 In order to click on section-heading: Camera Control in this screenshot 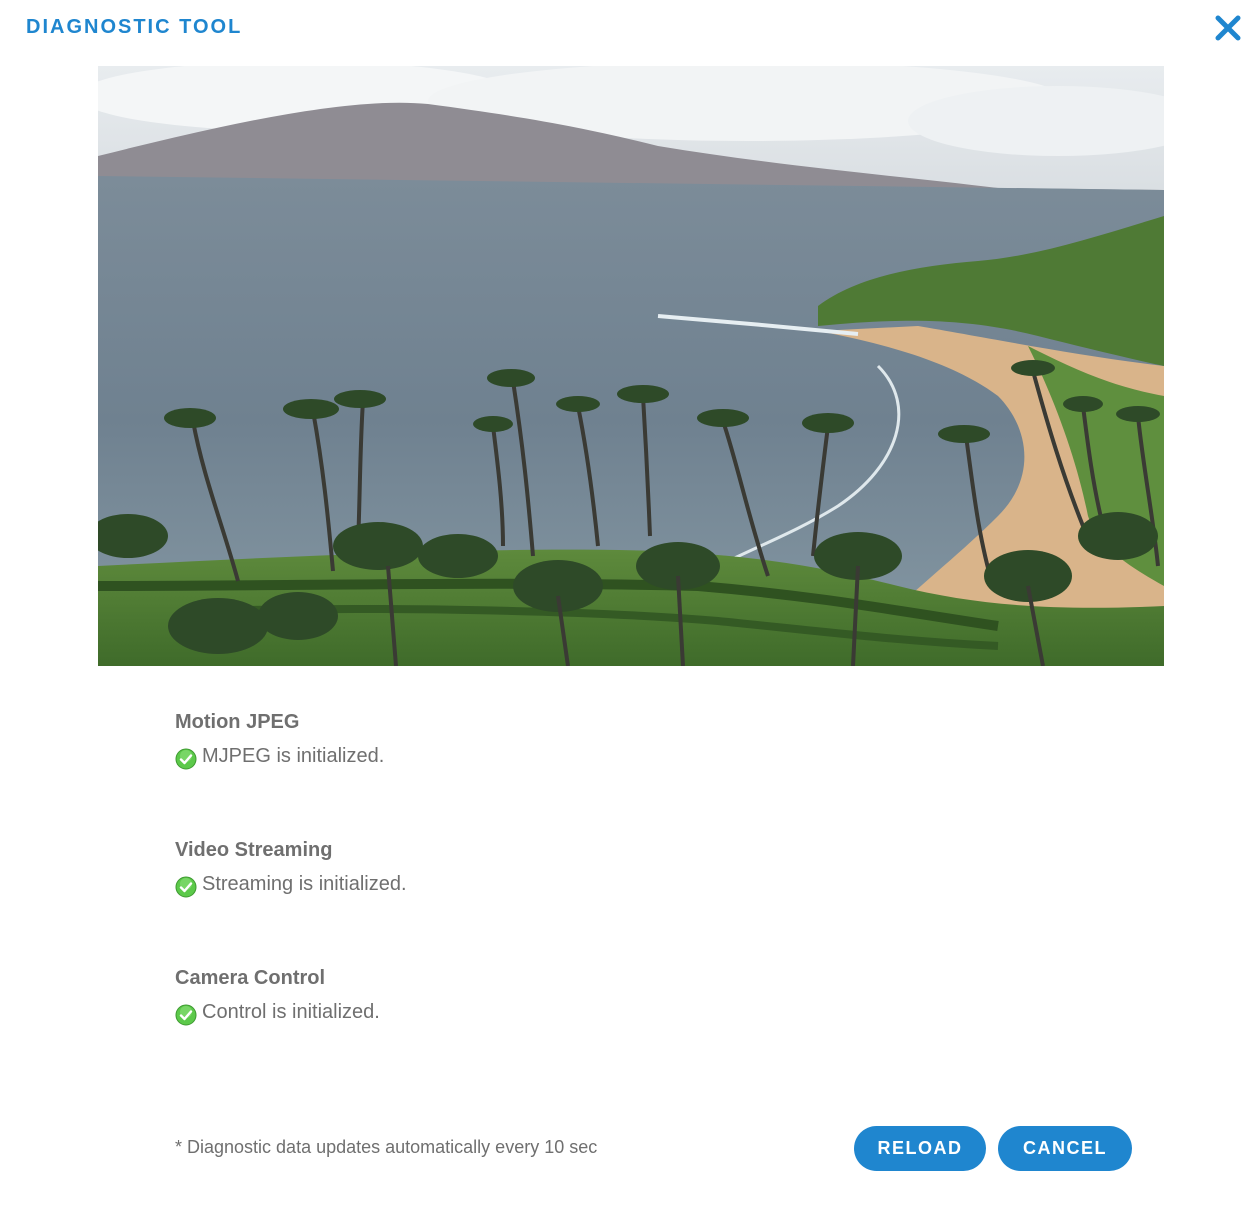, I will do `click(250, 978)`.